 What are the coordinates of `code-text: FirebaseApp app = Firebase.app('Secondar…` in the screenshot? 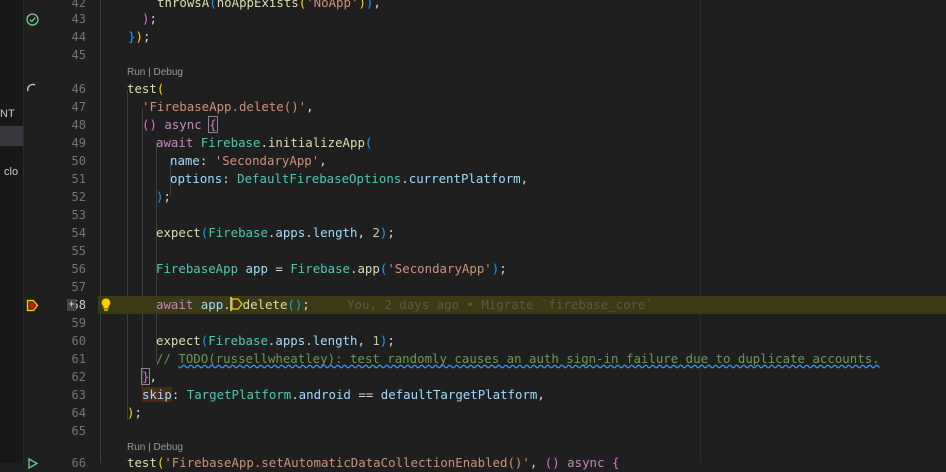 It's located at (331, 268).